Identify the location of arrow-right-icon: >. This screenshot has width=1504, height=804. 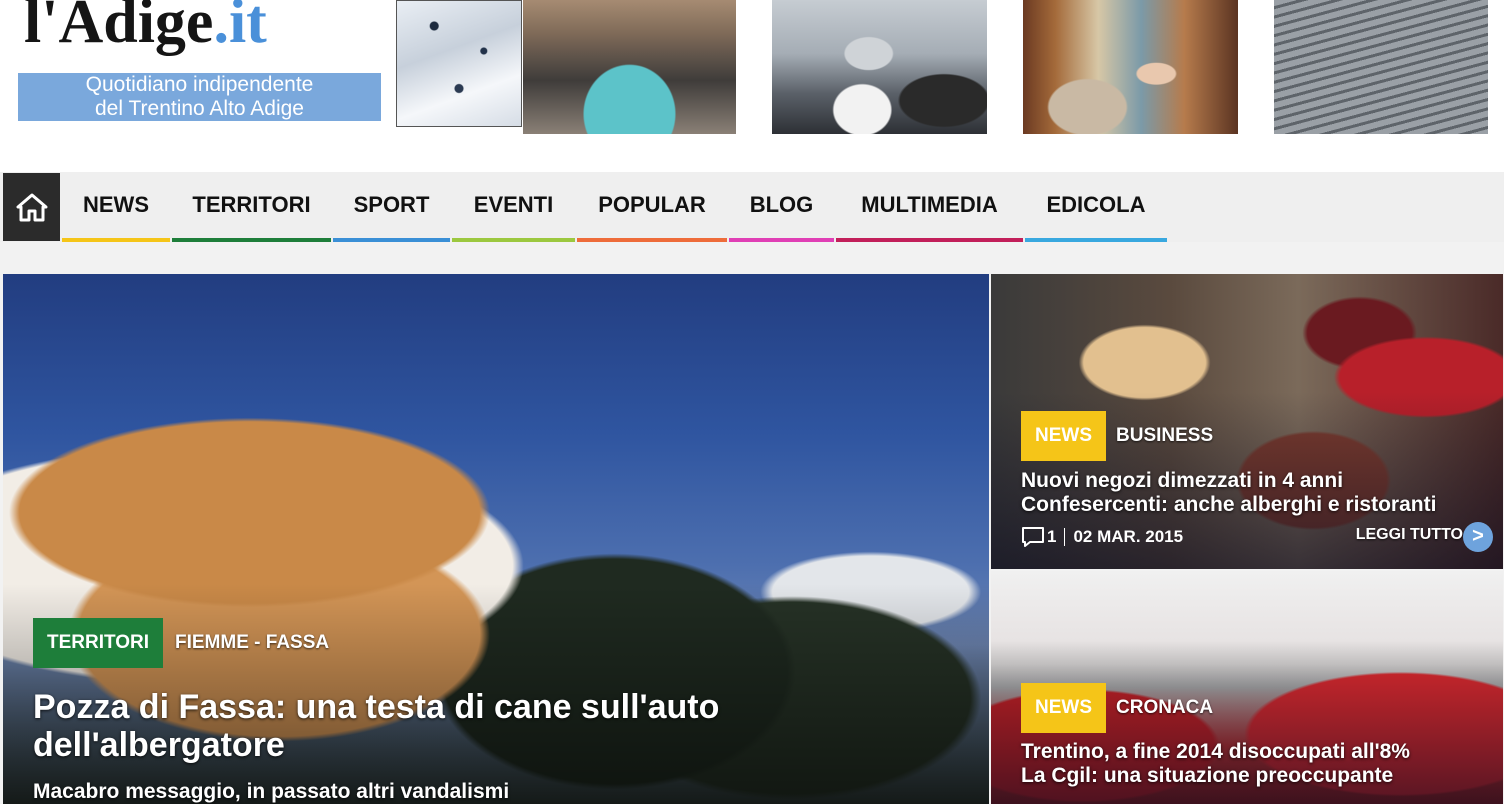
(1478, 537).